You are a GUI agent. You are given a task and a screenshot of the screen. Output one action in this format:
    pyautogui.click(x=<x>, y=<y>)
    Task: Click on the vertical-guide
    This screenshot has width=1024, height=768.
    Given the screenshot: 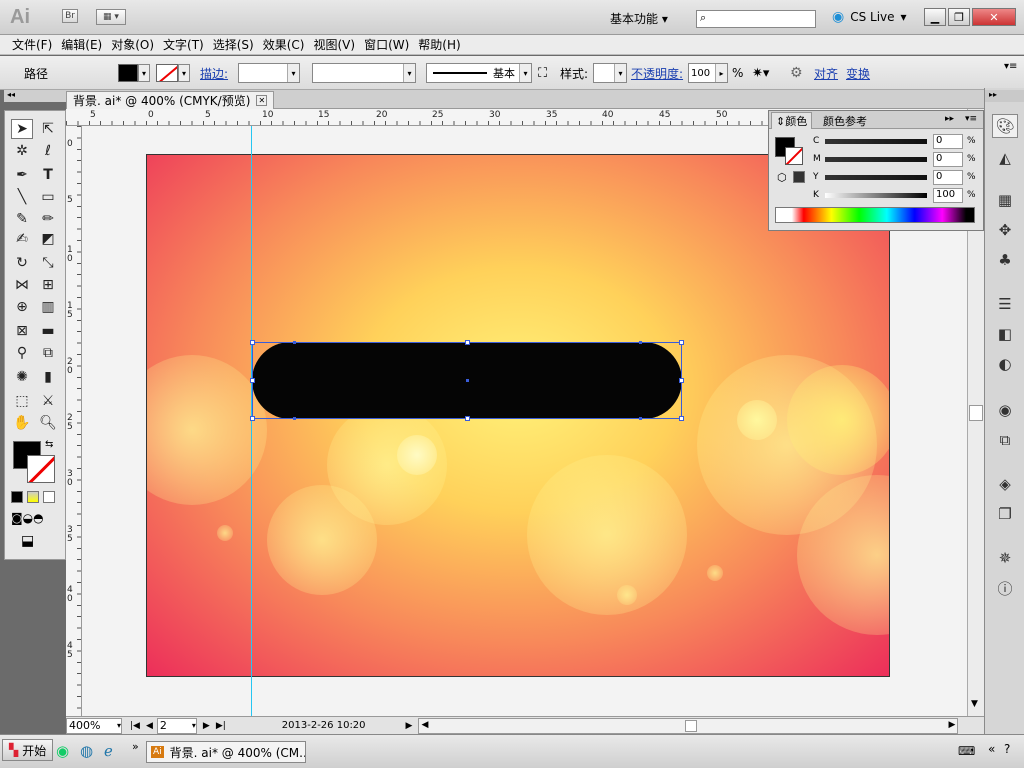 What is the action you would take?
    pyautogui.click(x=251, y=421)
    